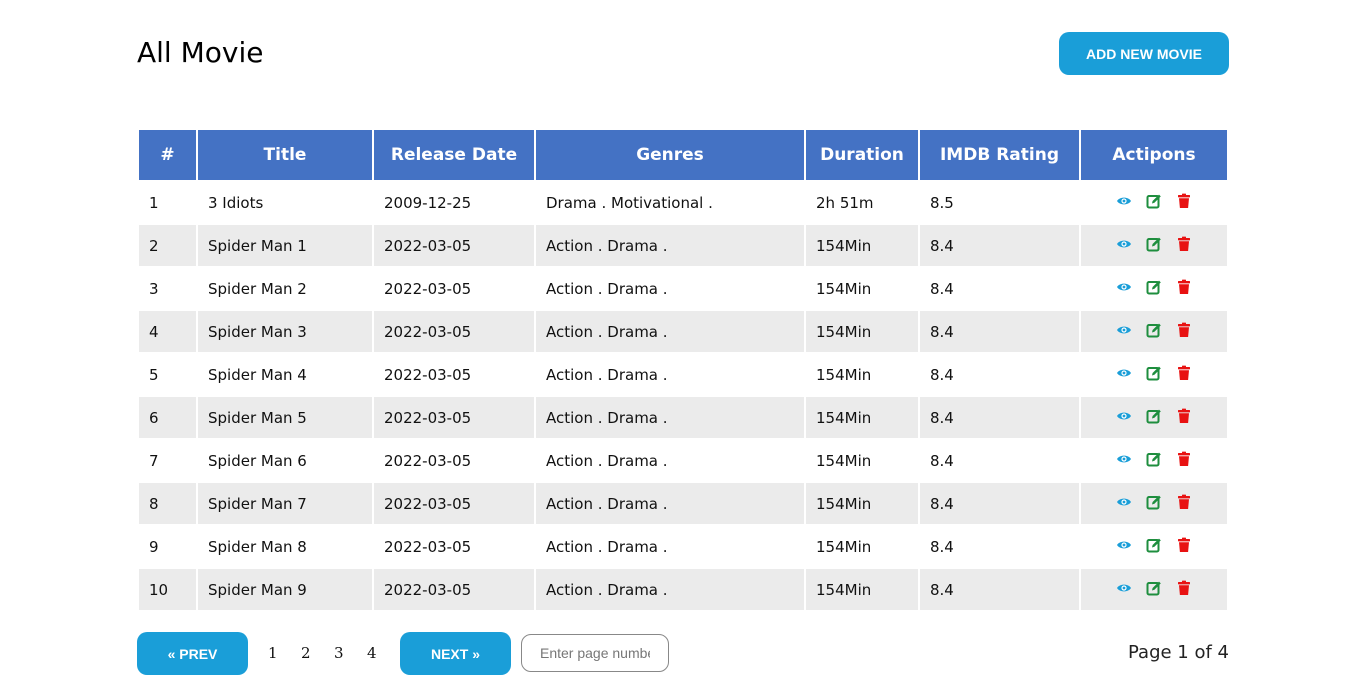 This screenshot has height=692, width=1365. I want to click on row-number: 4, so click(167, 331).